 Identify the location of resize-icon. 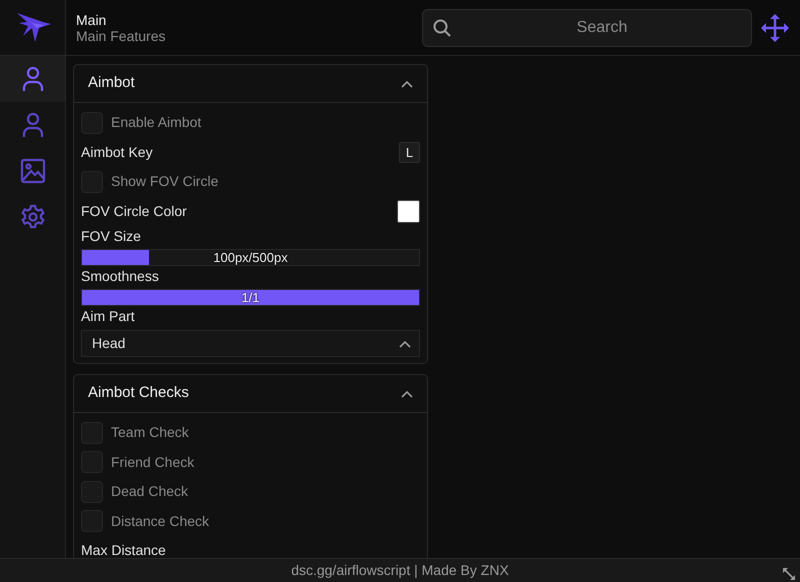
(789, 574).